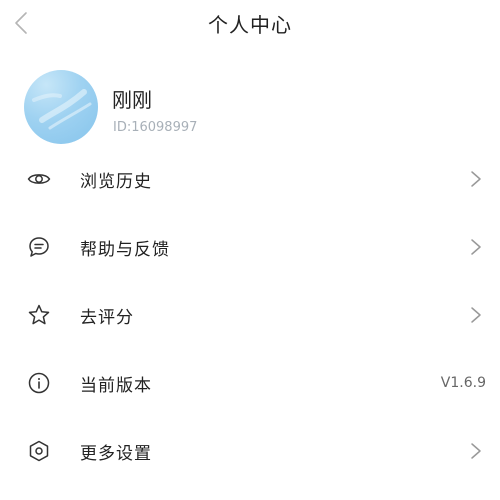 The width and height of the screenshot is (500, 500). I want to click on menu-item-current-version: 当前版本 V1.6.9, so click(250, 383).